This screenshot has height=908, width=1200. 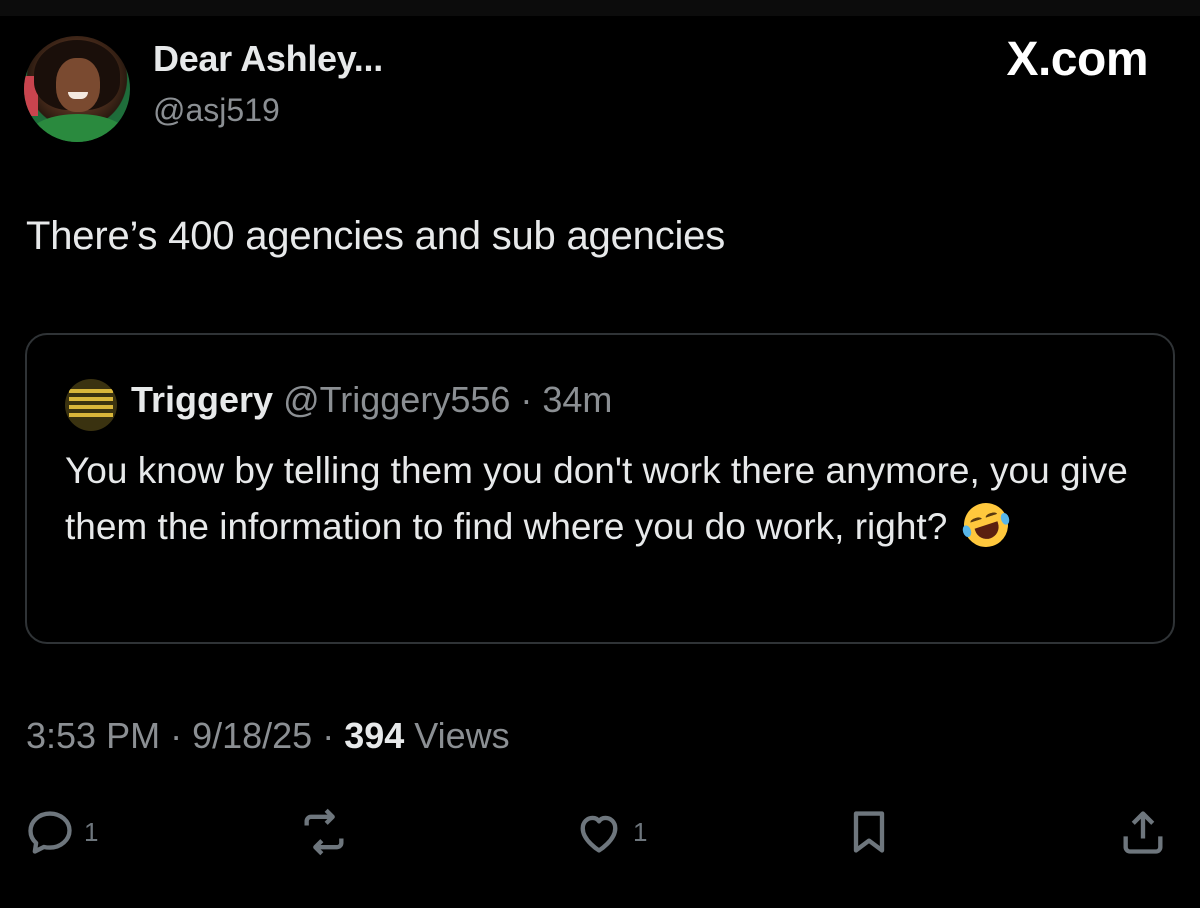 What do you see at coordinates (78, 85) in the screenshot?
I see `avatar-face` at bounding box center [78, 85].